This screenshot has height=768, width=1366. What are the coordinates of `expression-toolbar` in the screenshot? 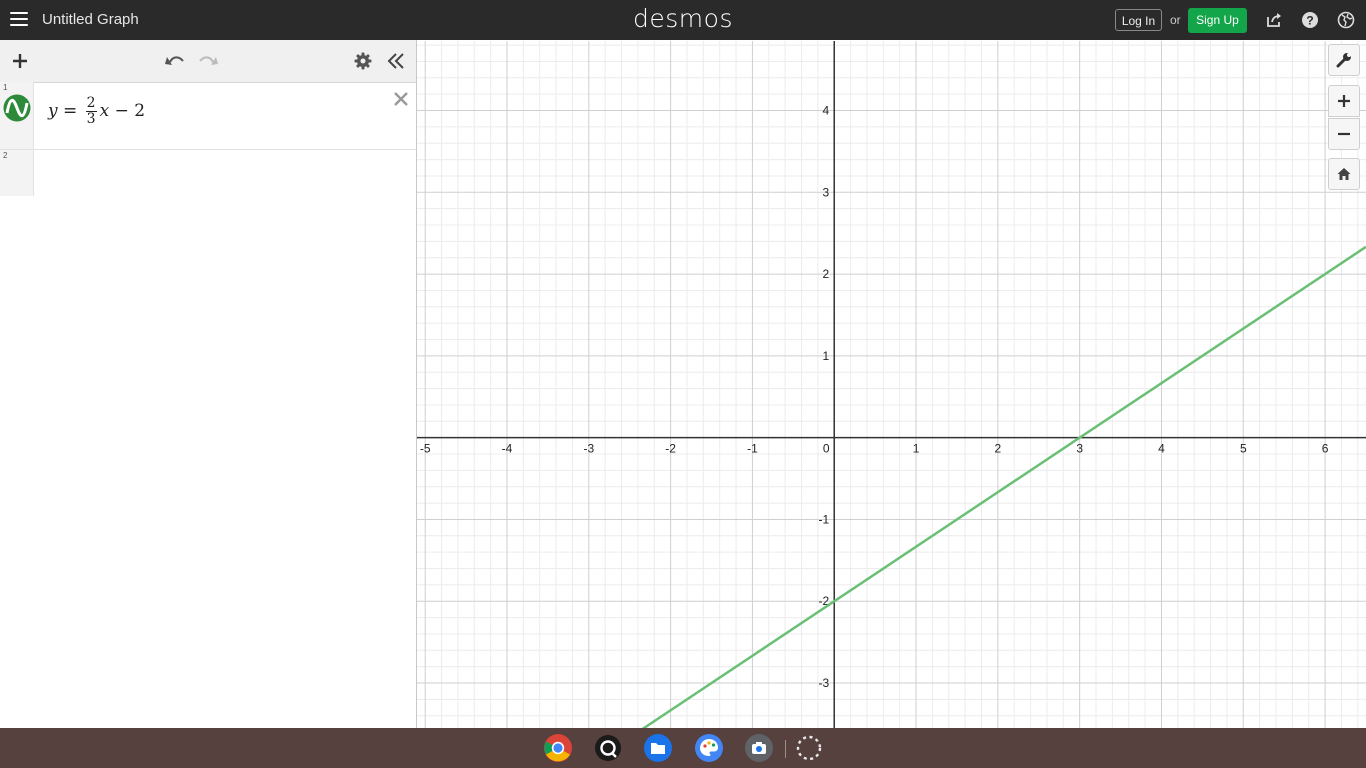 It's located at (208, 61).